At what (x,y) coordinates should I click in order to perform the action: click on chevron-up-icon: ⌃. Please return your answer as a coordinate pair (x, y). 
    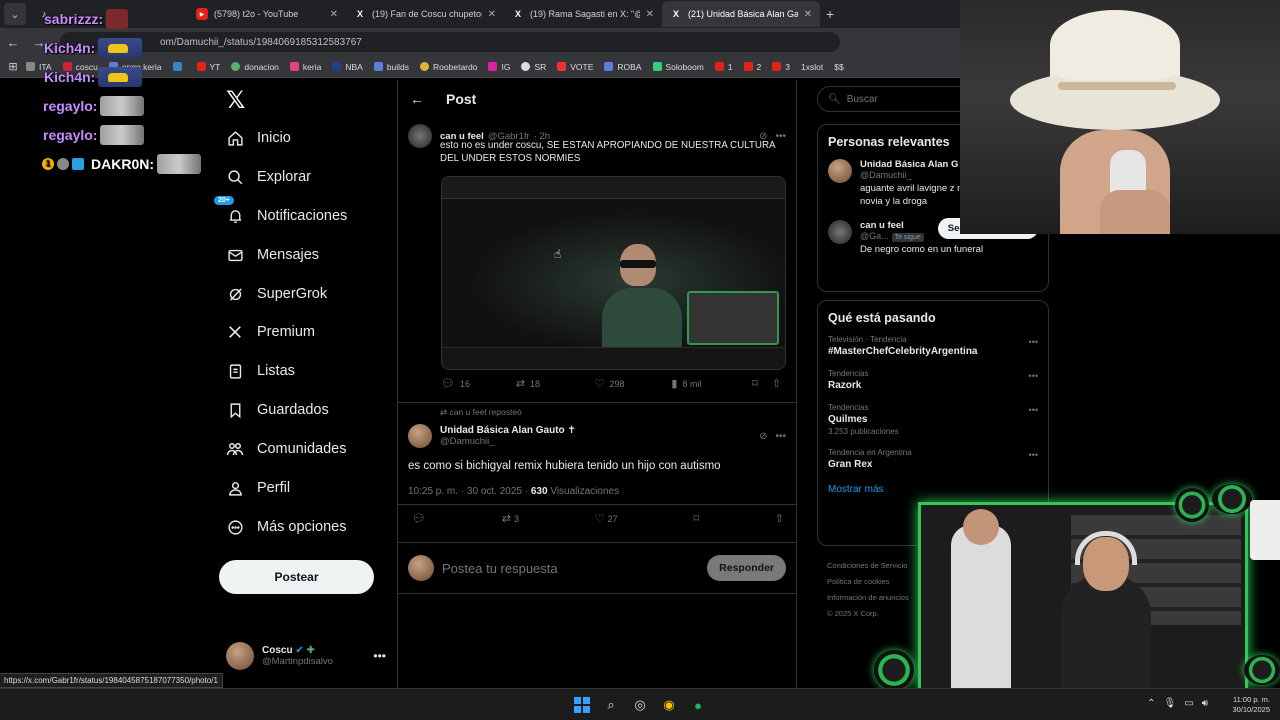
    Looking at the image, I should click on (1151, 703).